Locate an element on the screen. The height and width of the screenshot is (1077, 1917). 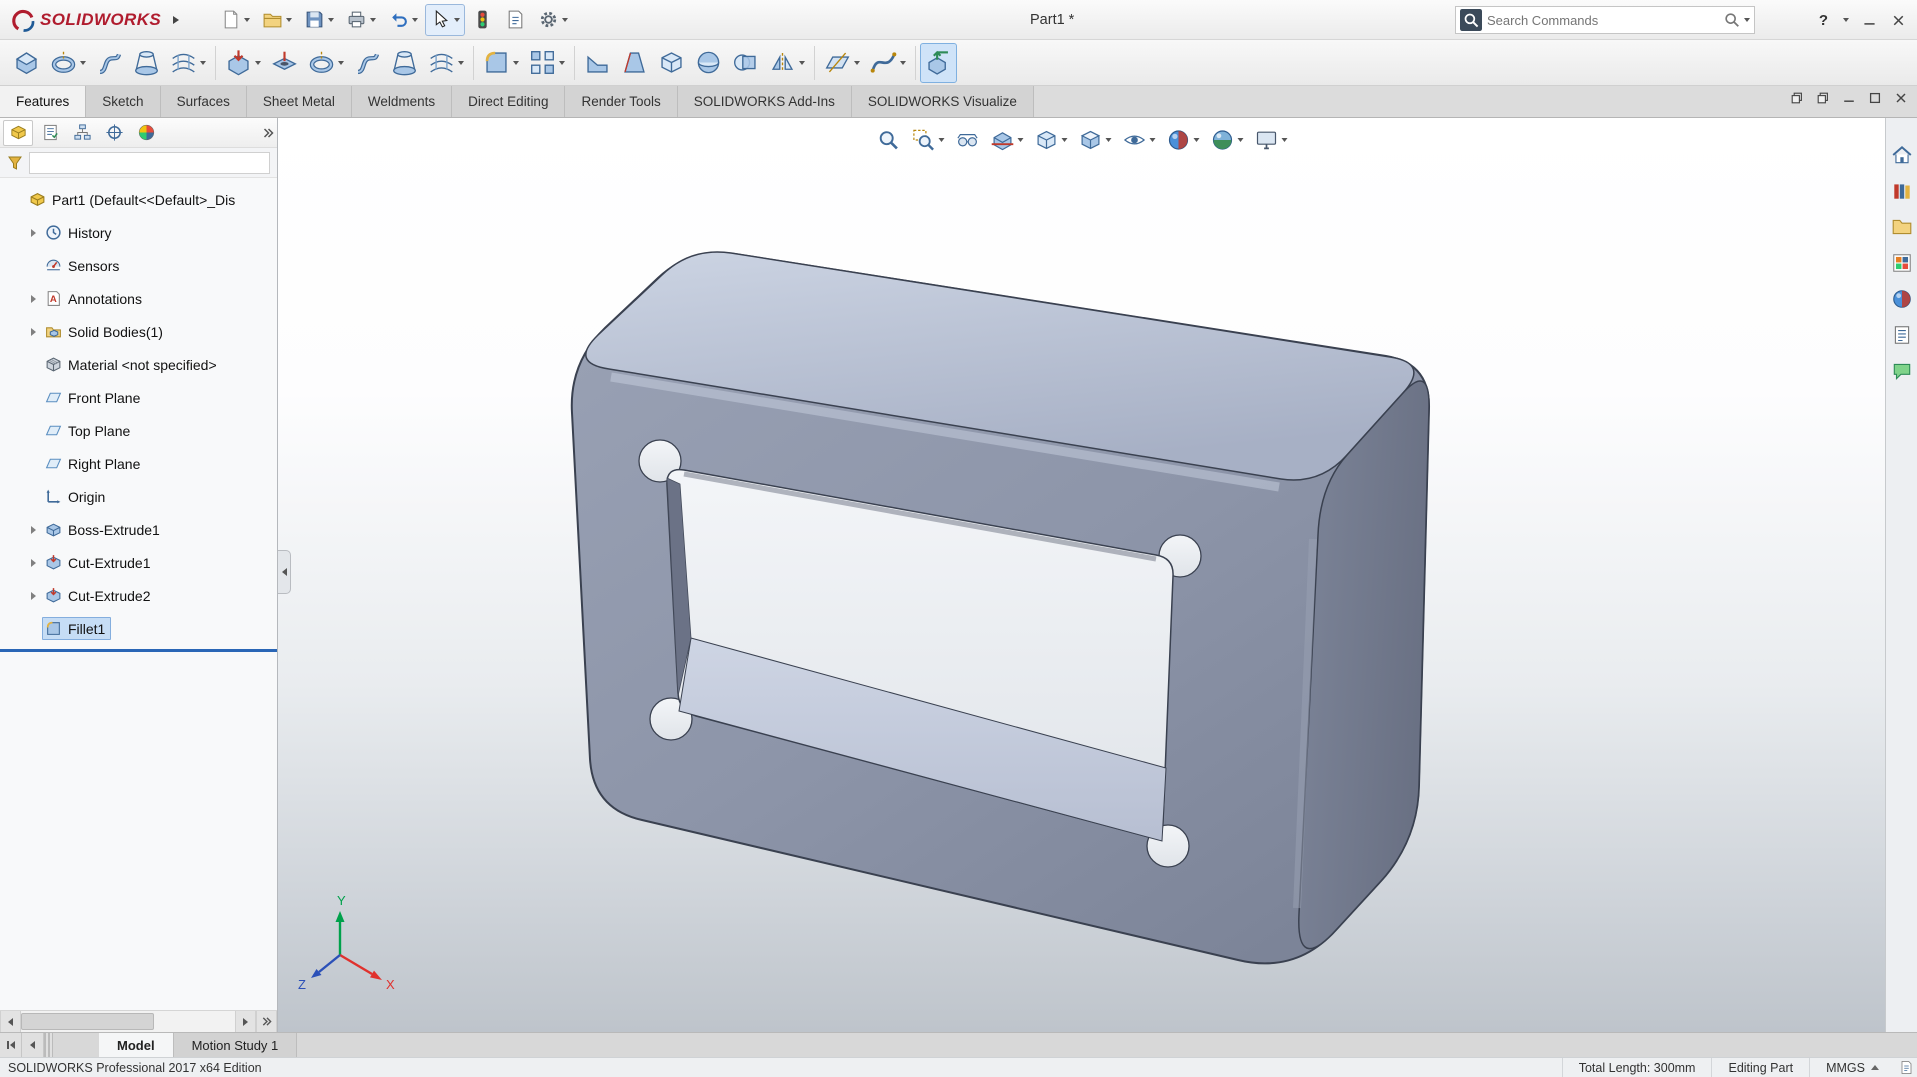
view-palette-button is located at coordinates (1902, 263).